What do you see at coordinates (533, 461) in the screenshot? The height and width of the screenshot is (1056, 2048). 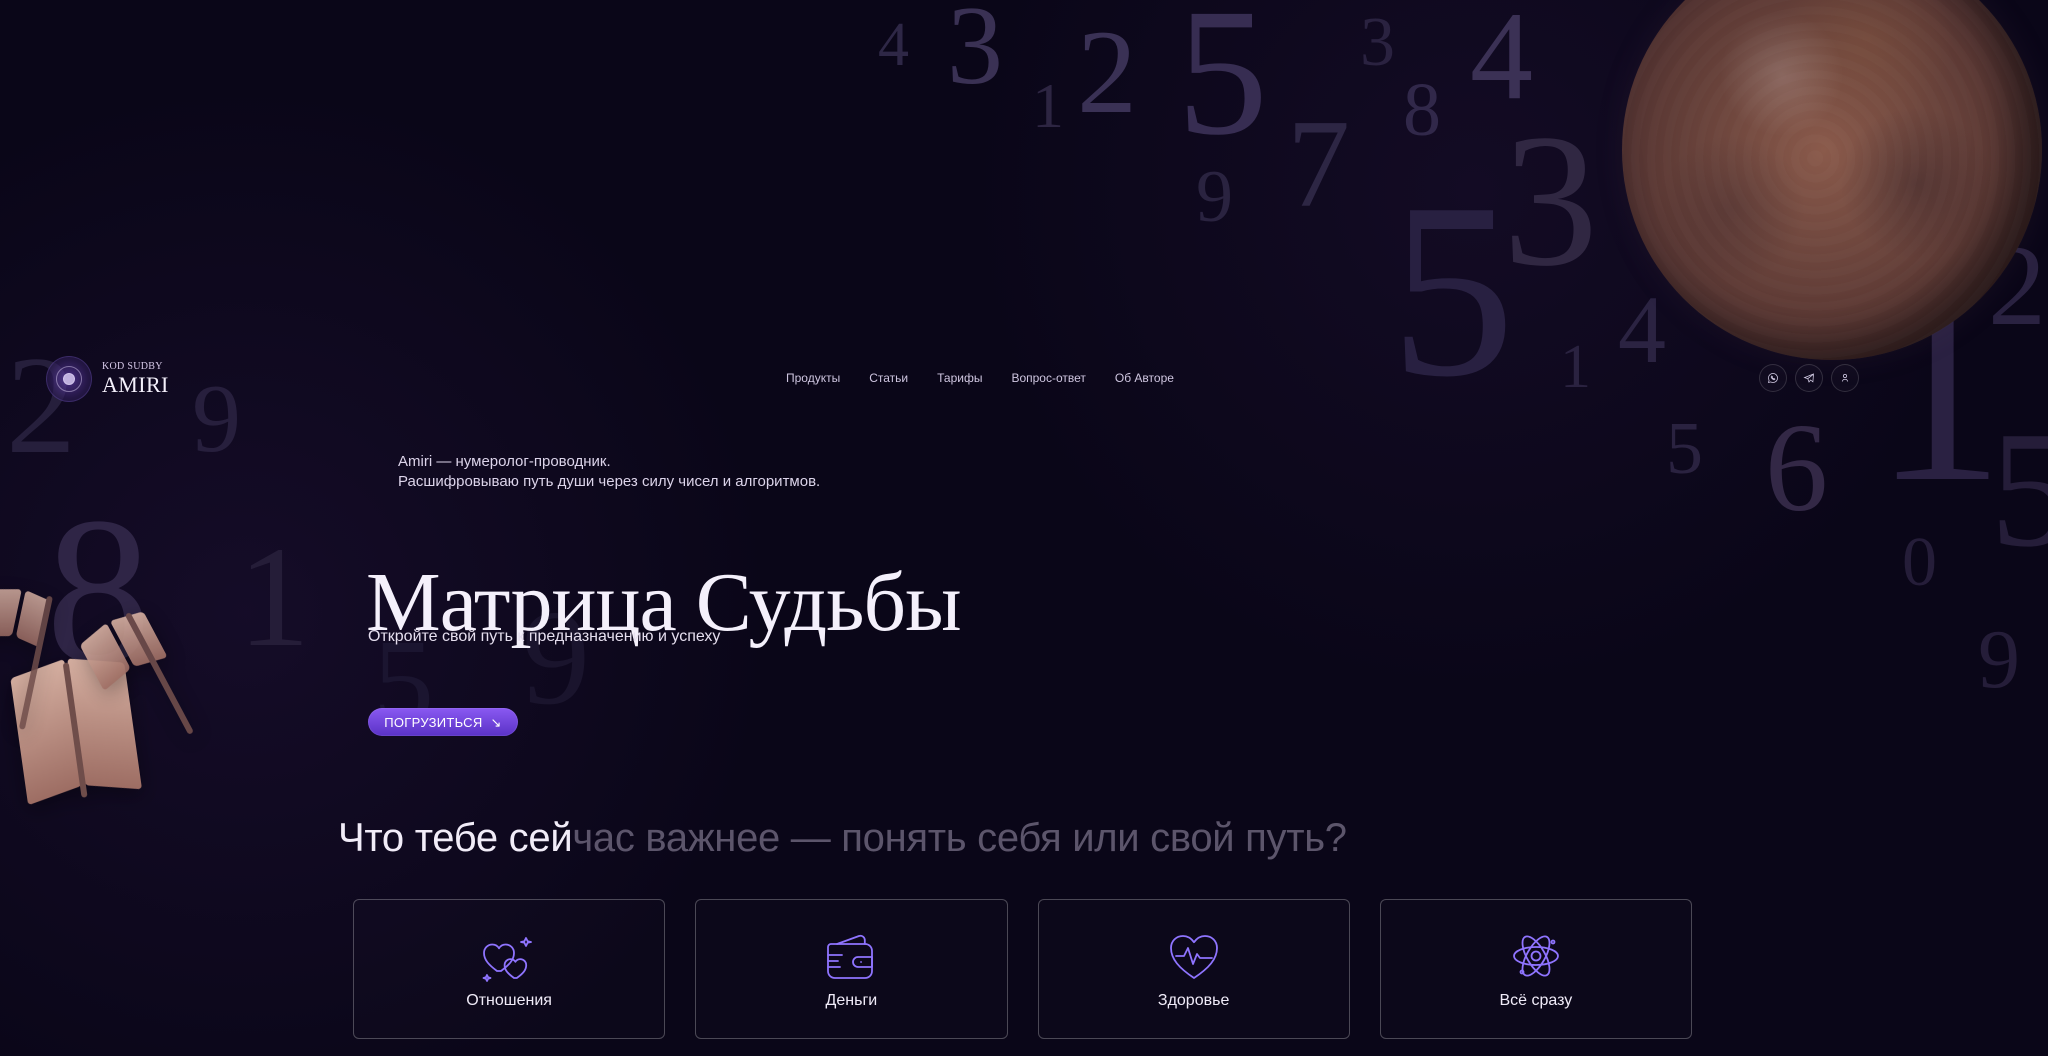 I see `intro-role: нумеролог-проводник.` at bounding box center [533, 461].